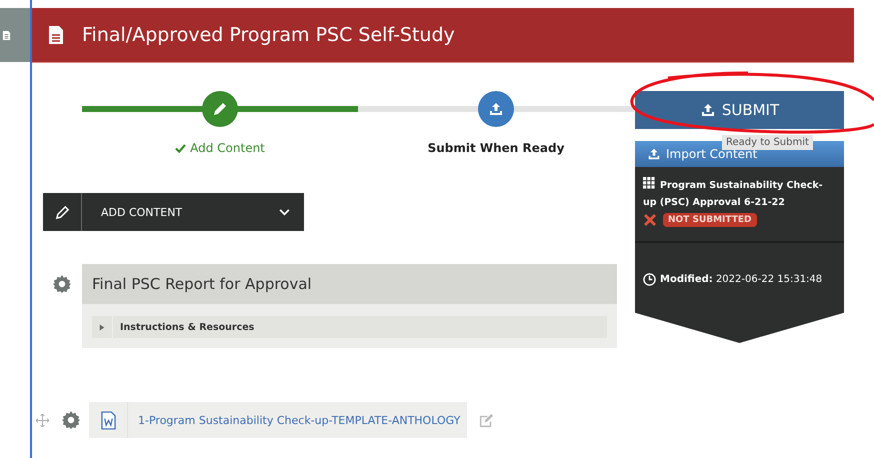  Describe the element at coordinates (767, 142) in the screenshot. I see `tooltip: Ready to Submit` at that location.